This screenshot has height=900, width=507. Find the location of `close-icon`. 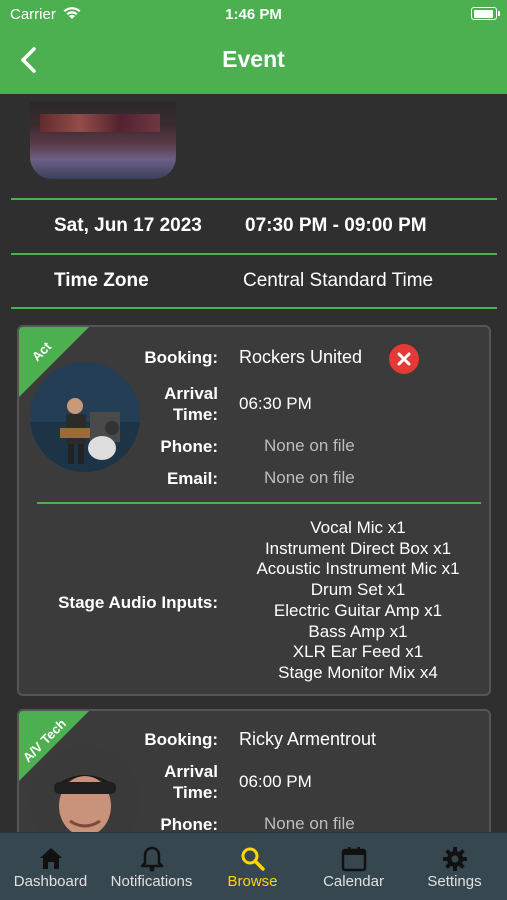

close-icon is located at coordinates (404, 359).